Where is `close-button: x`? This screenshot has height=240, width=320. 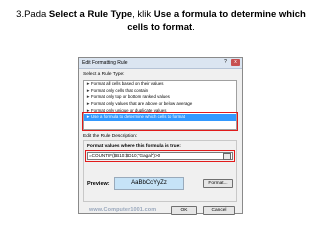 close-button: x is located at coordinates (235, 62).